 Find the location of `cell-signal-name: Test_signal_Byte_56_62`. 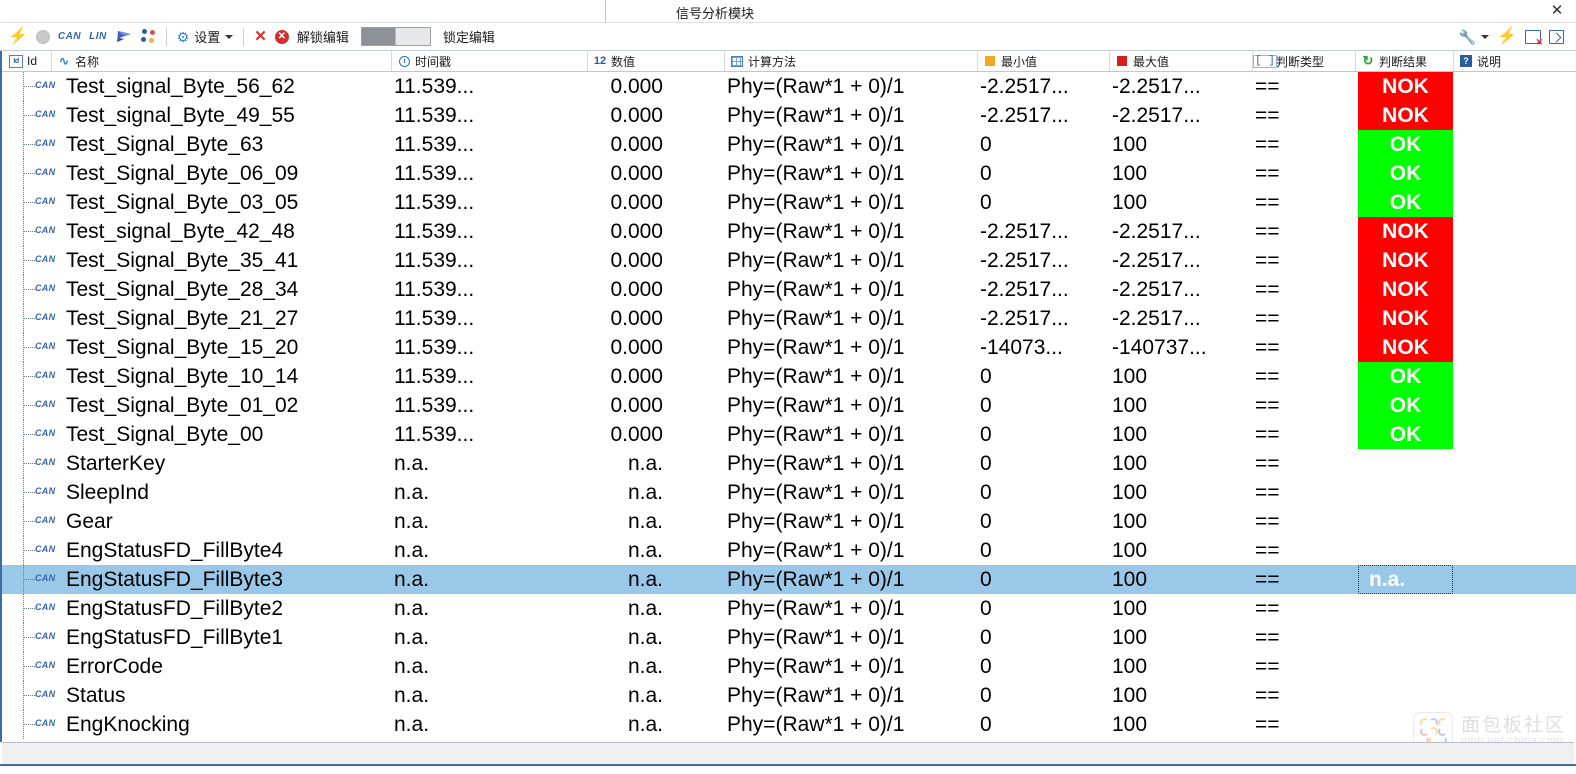

cell-signal-name: Test_signal_Byte_56_62 is located at coordinates (226, 86).